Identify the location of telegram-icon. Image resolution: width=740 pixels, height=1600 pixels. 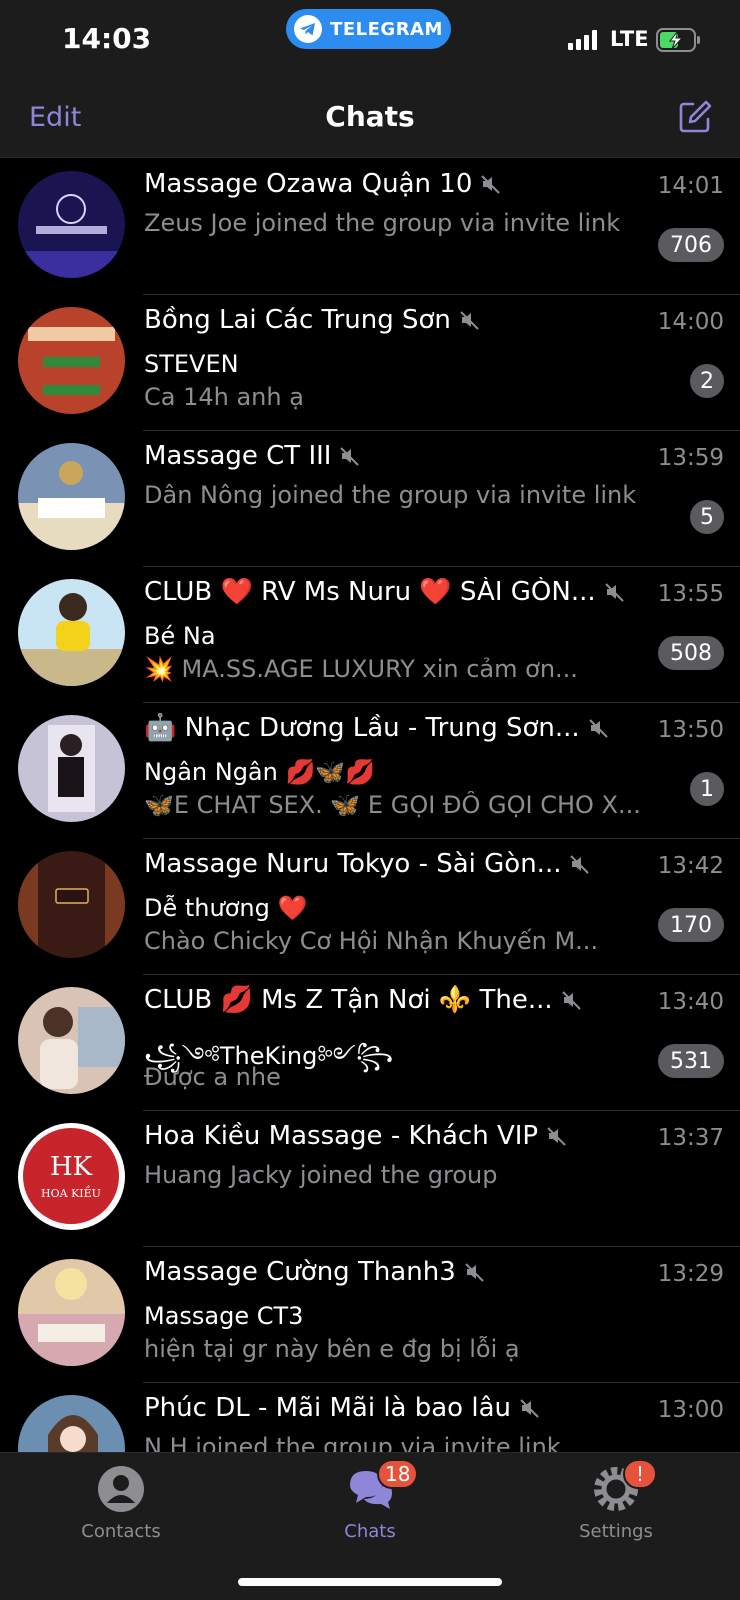
(308, 29).